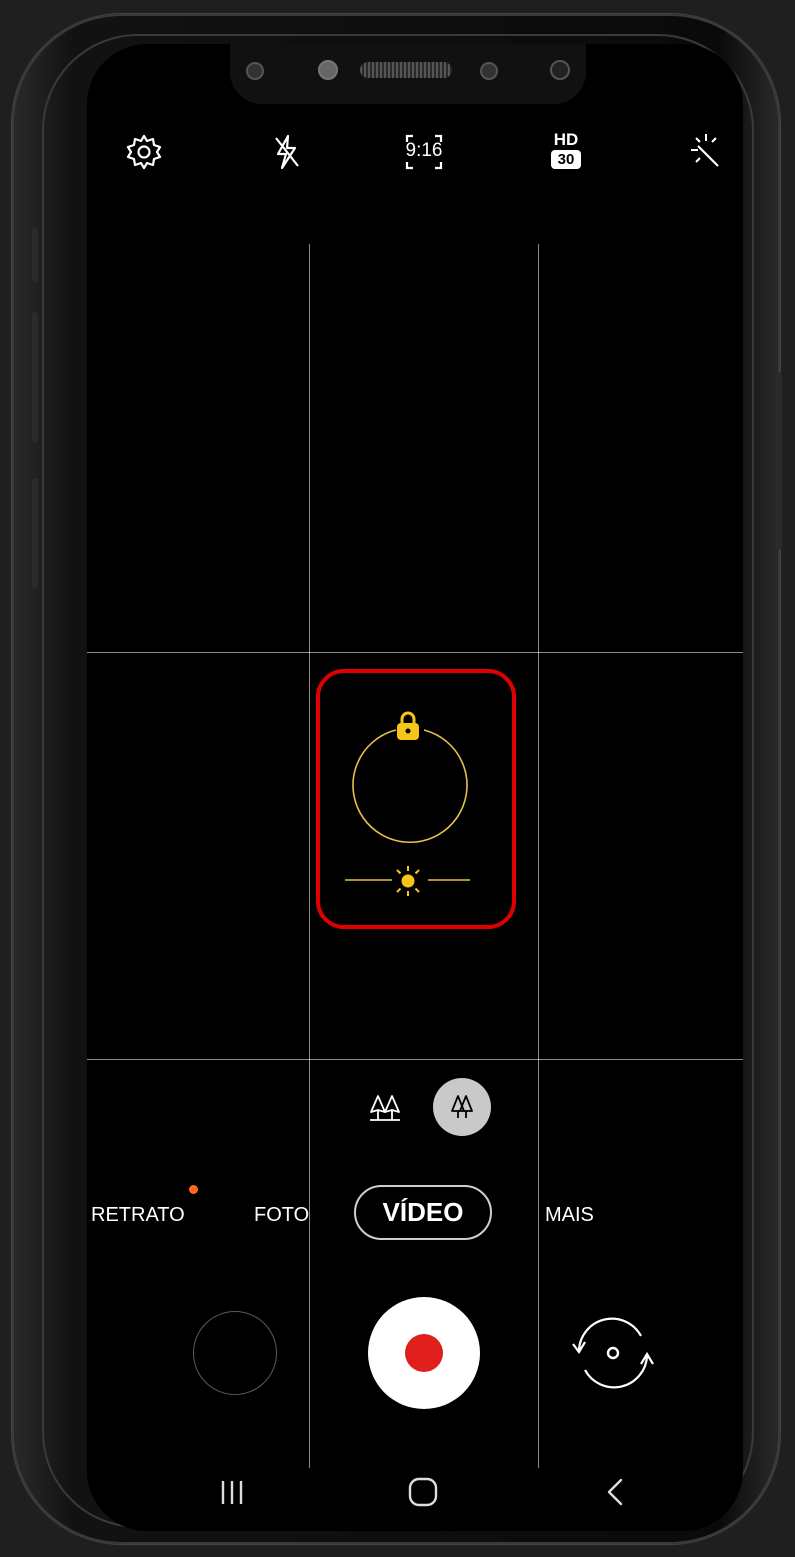 The width and height of the screenshot is (795, 1557). What do you see at coordinates (423, 1492) in the screenshot?
I see `home-icon` at bounding box center [423, 1492].